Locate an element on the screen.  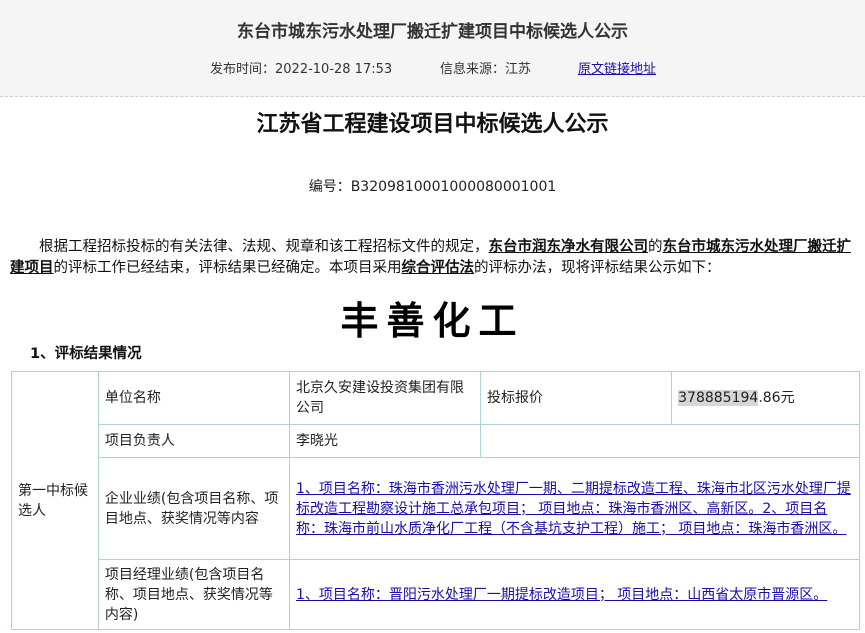
page-title: 东台市城东污水处理厂搬迁扩建项目中标候选人公示 is located at coordinates (432, 32).